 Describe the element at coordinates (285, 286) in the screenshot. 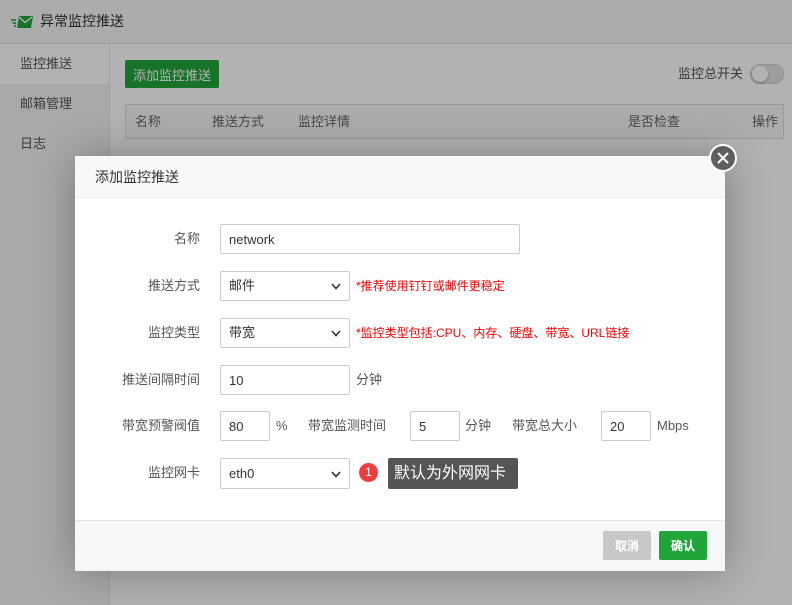

I see `push-method-select: 邮件` at that location.